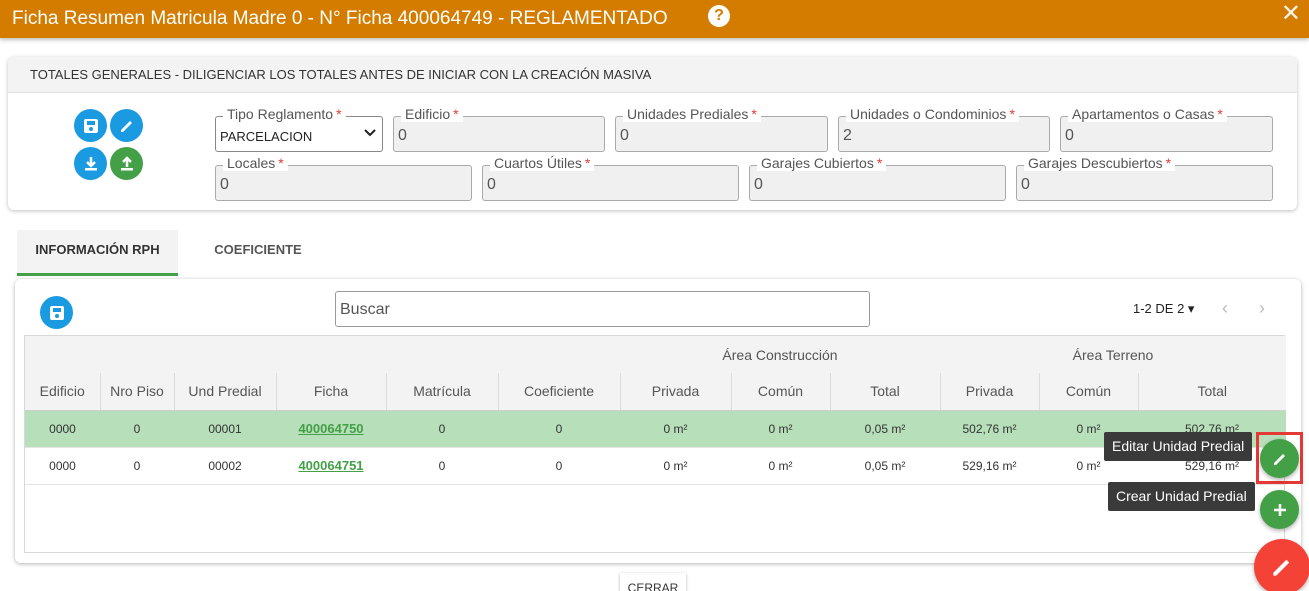  I want to click on col-terreno-privada: Privada, so click(989, 392).